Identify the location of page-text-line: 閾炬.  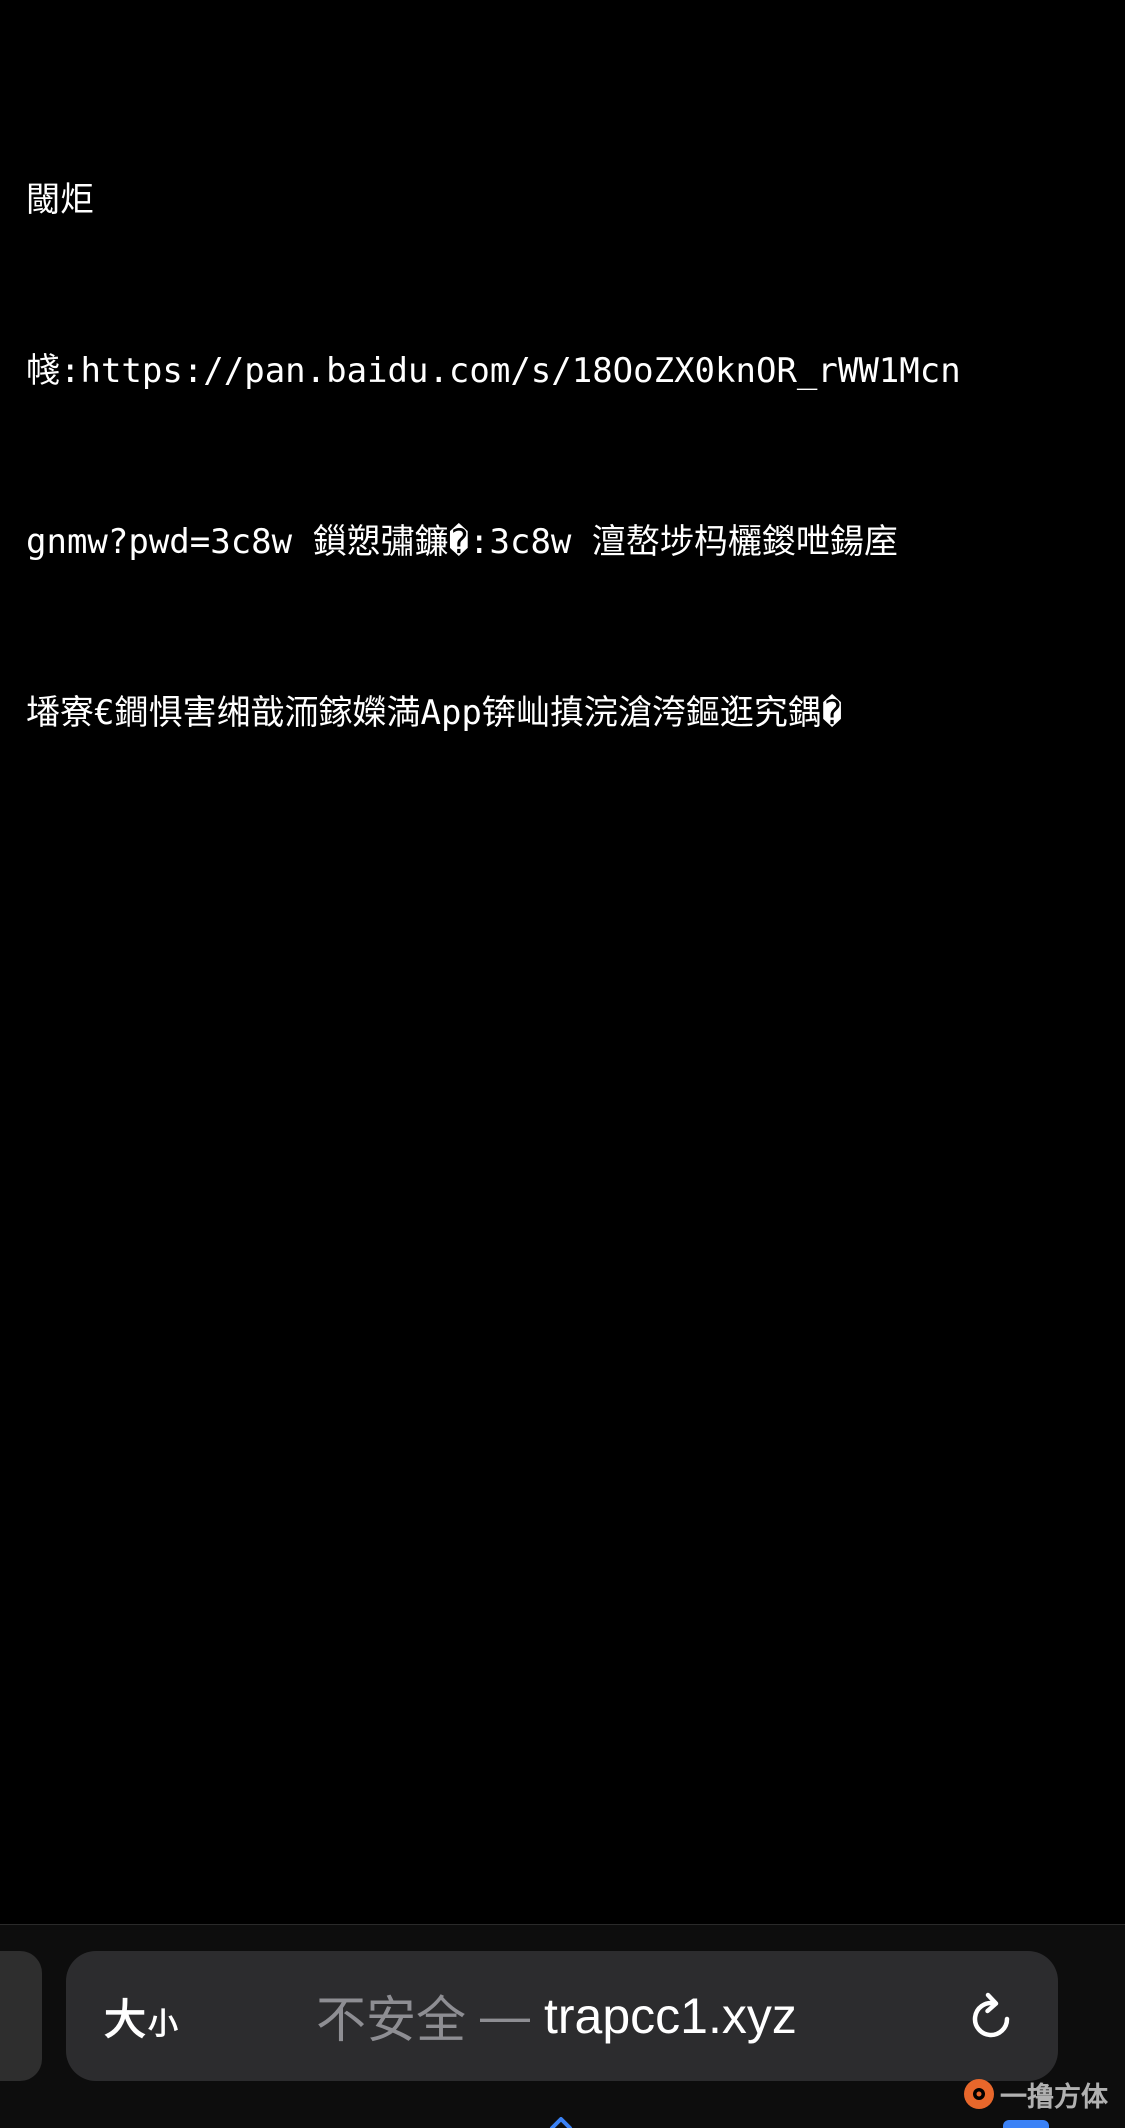
(60, 200).